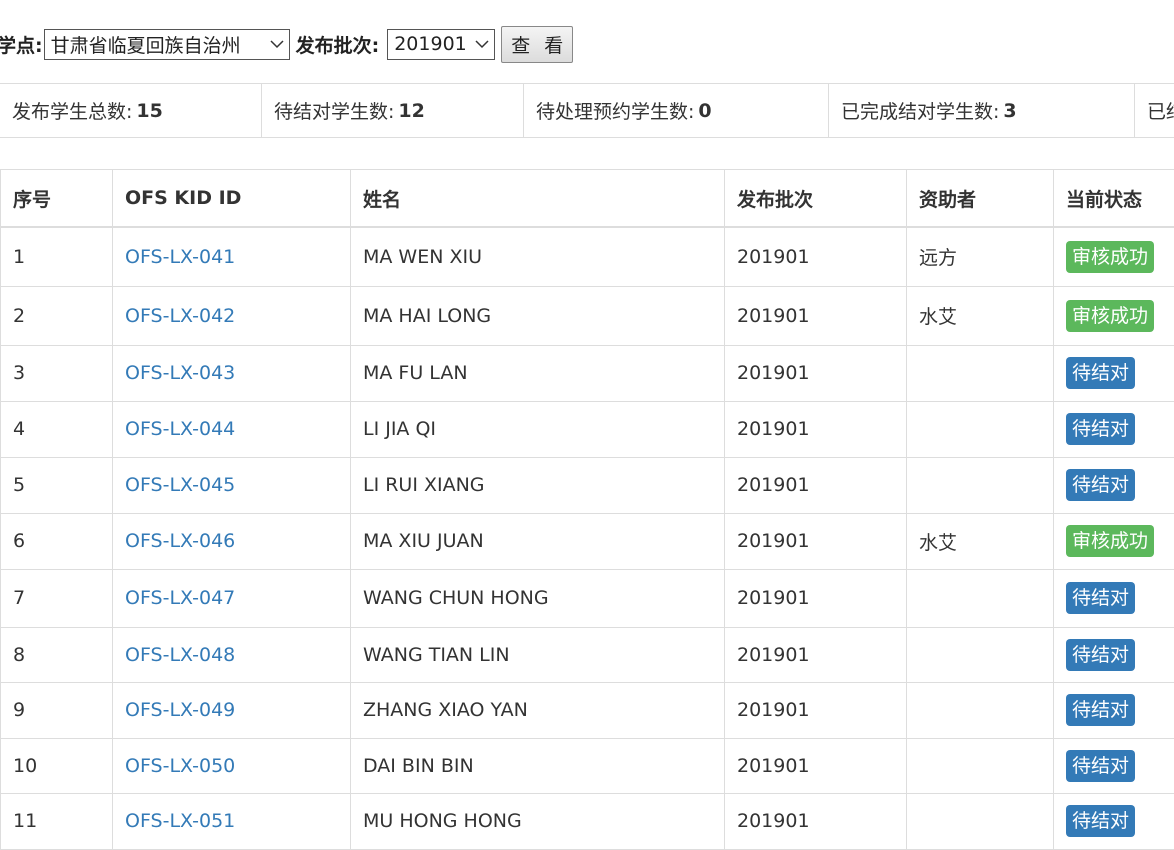 The width and height of the screenshot is (1174, 850). I want to click on cell-kid-id: OFS-LX-051, so click(232, 821).